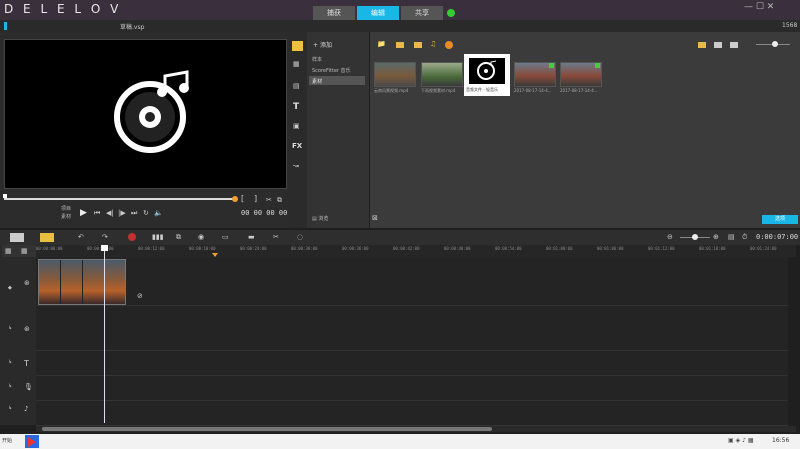  I want to click on title-bar: D E L E L O V 捕获 编辑 共享 — ☐ ✕, so click(400, 10).